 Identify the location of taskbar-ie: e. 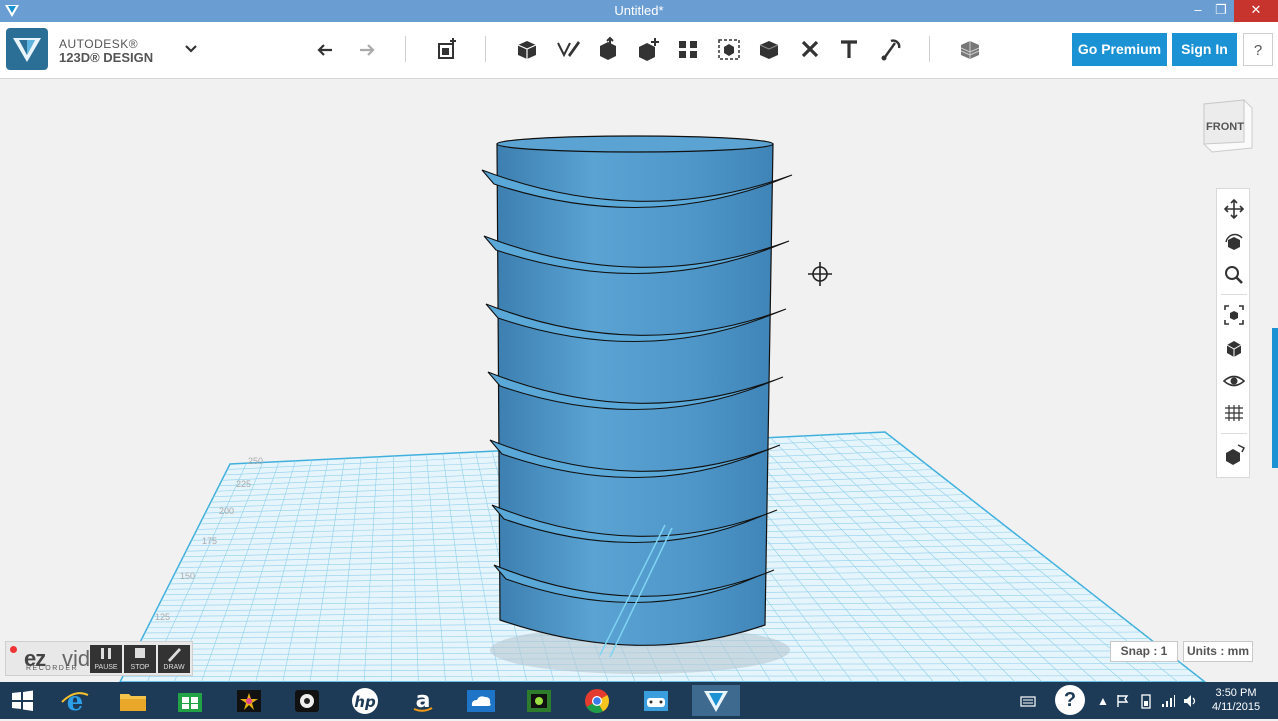
(75, 701).